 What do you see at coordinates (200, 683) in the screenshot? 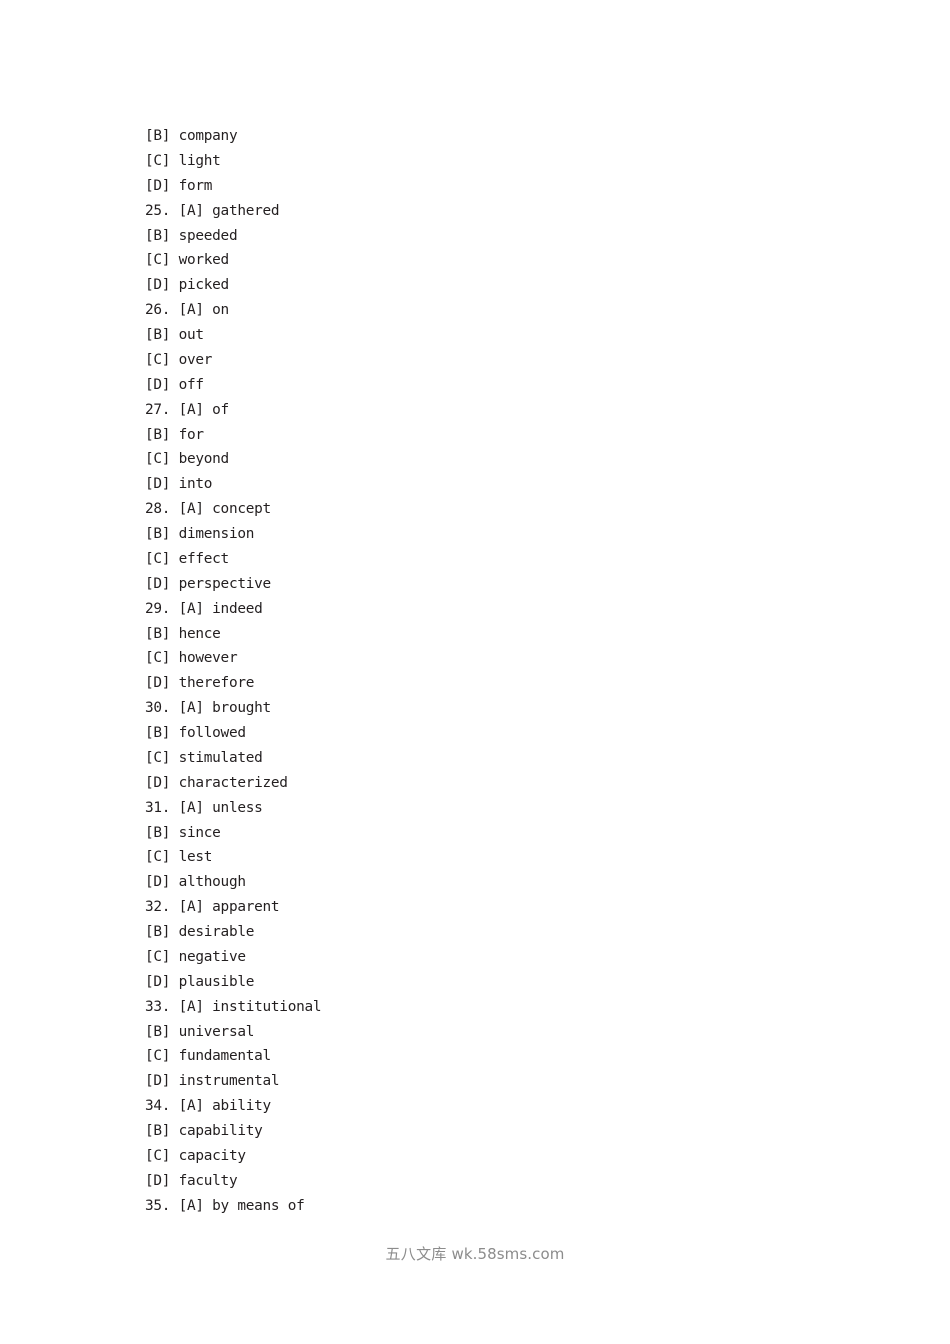
I see `option-line: [D] therefore` at bounding box center [200, 683].